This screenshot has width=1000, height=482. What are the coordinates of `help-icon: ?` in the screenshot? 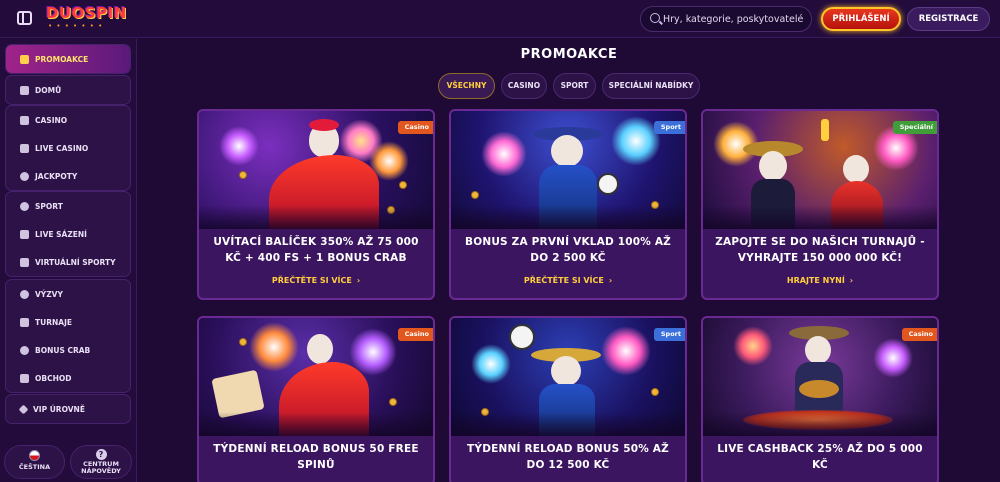 It's located at (101, 454).